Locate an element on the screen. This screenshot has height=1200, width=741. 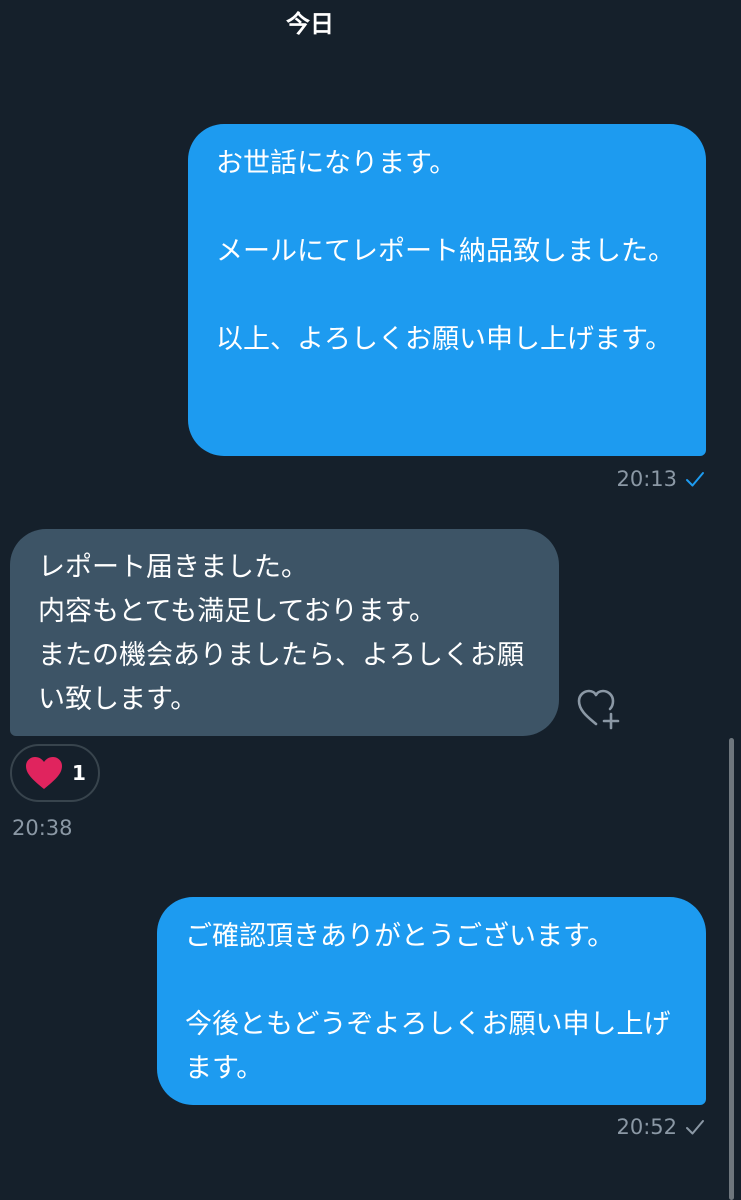
message-meta: 20:13 is located at coordinates (660, 479).